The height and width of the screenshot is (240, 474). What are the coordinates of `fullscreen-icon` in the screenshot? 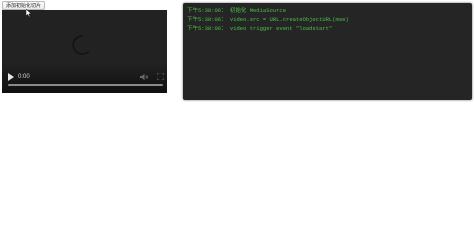 It's located at (160, 76).